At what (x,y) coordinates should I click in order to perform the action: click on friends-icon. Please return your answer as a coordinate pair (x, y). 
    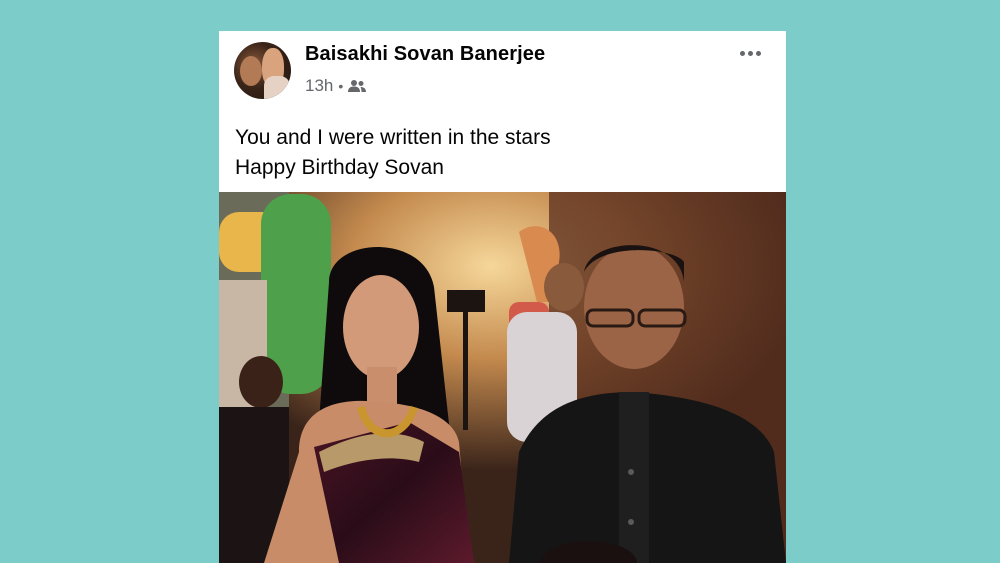
    Looking at the image, I should click on (357, 86).